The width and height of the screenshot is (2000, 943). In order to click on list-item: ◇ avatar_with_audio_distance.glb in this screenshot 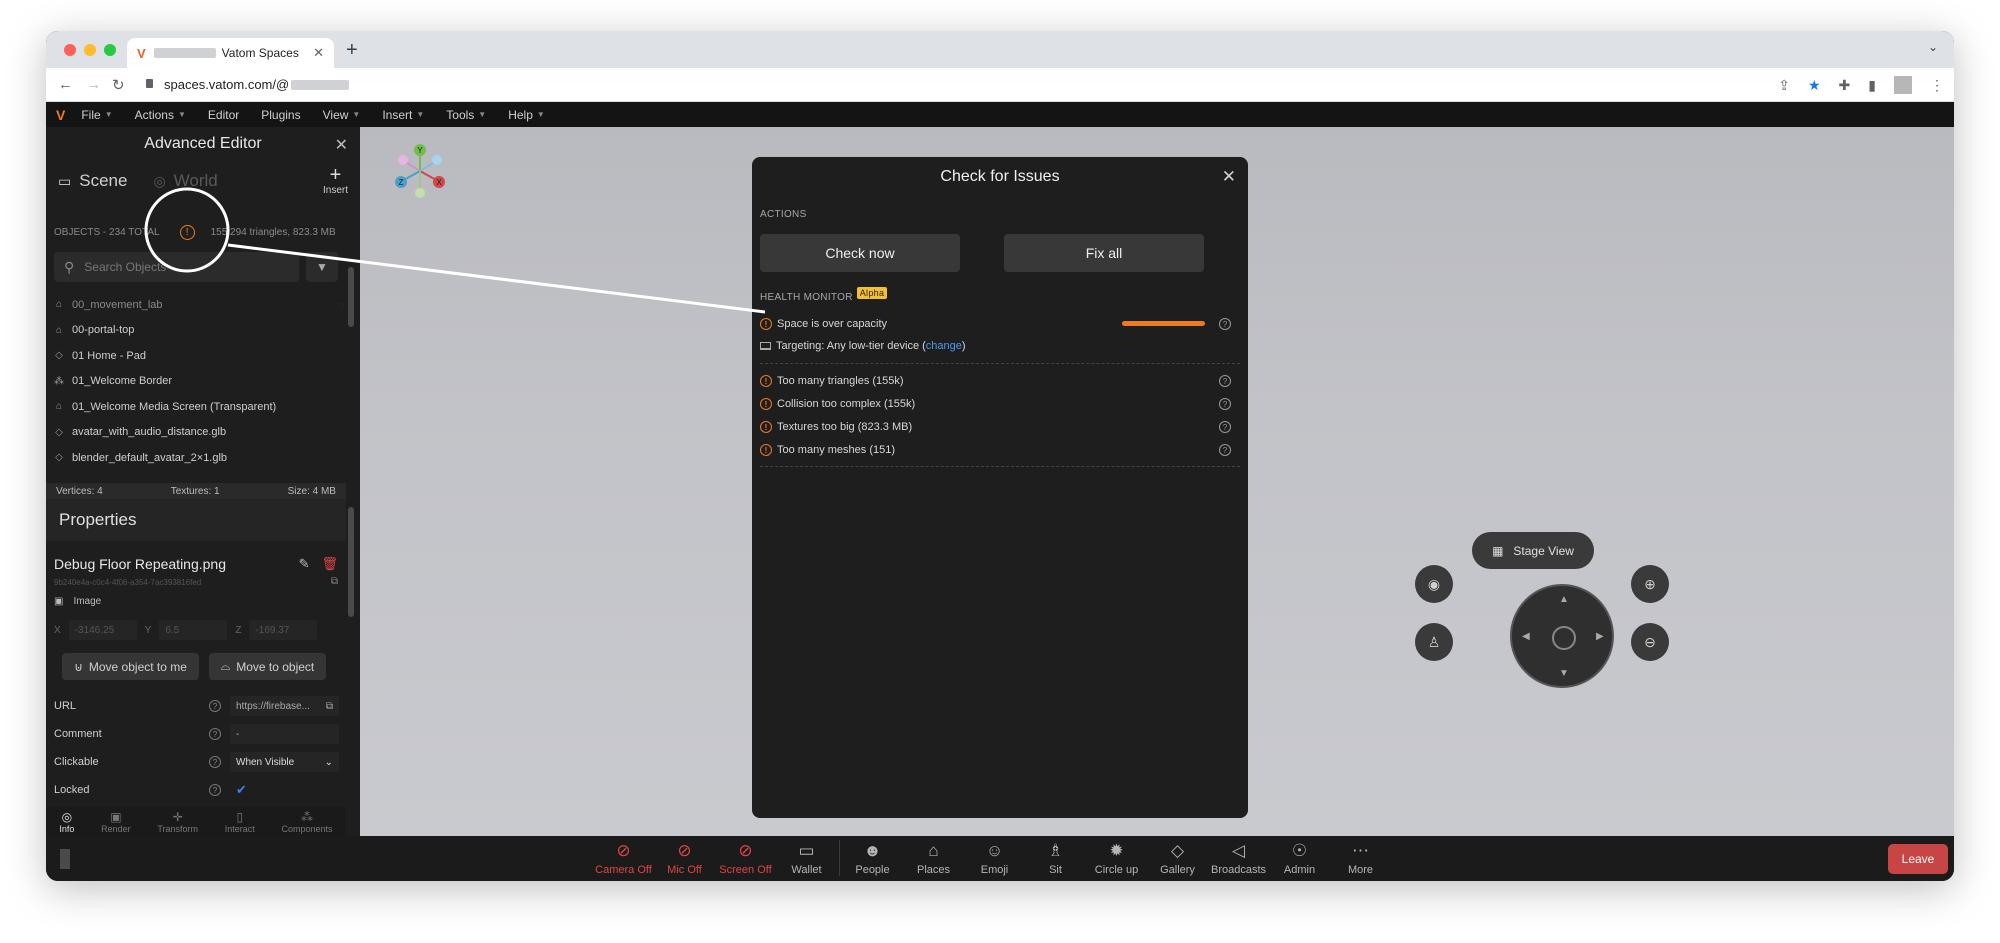, I will do `click(199, 433)`.